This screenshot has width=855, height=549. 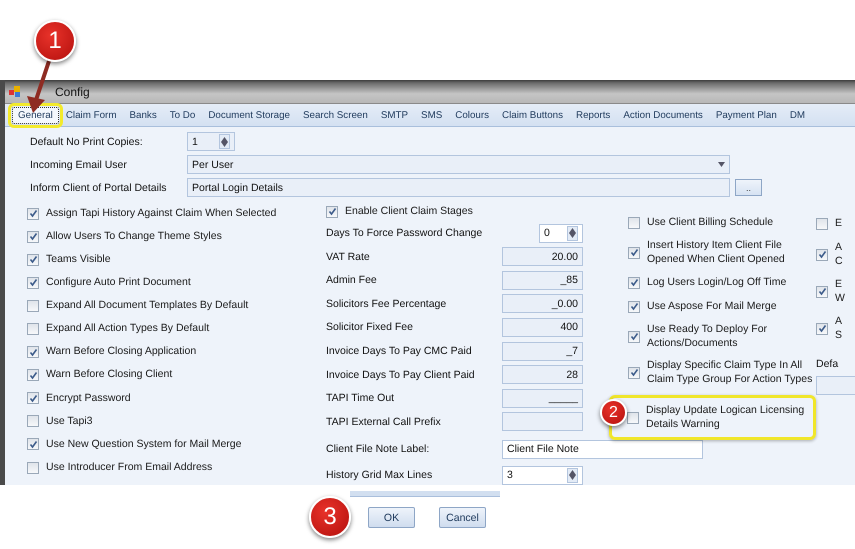 I want to click on tab: Payment Plan, so click(x=746, y=115).